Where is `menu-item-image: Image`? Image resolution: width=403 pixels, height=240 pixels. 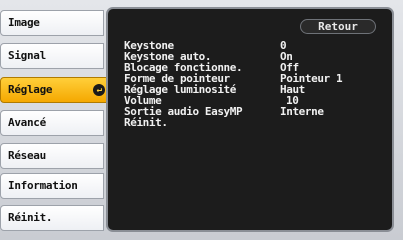 menu-item-image: Image is located at coordinates (52, 23).